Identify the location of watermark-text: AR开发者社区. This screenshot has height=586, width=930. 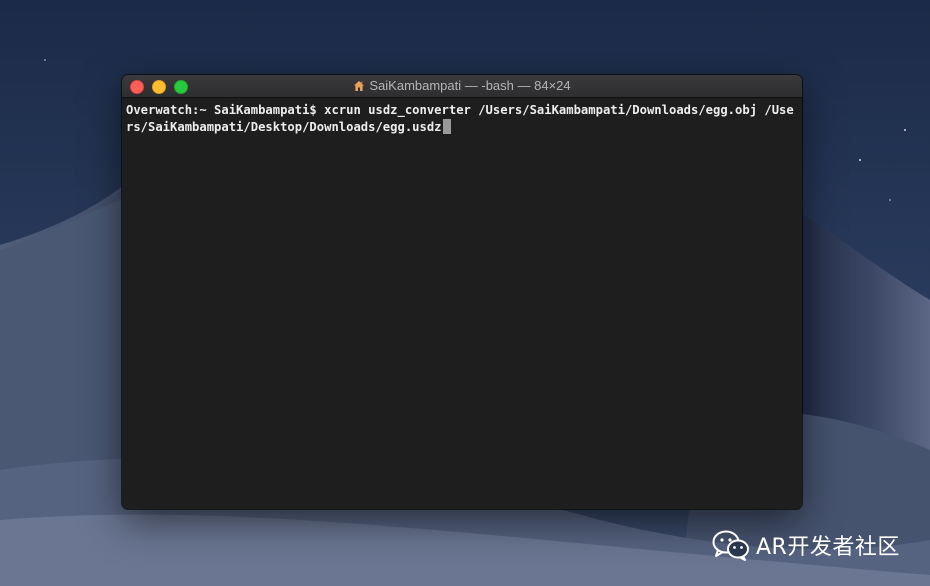
(828, 547).